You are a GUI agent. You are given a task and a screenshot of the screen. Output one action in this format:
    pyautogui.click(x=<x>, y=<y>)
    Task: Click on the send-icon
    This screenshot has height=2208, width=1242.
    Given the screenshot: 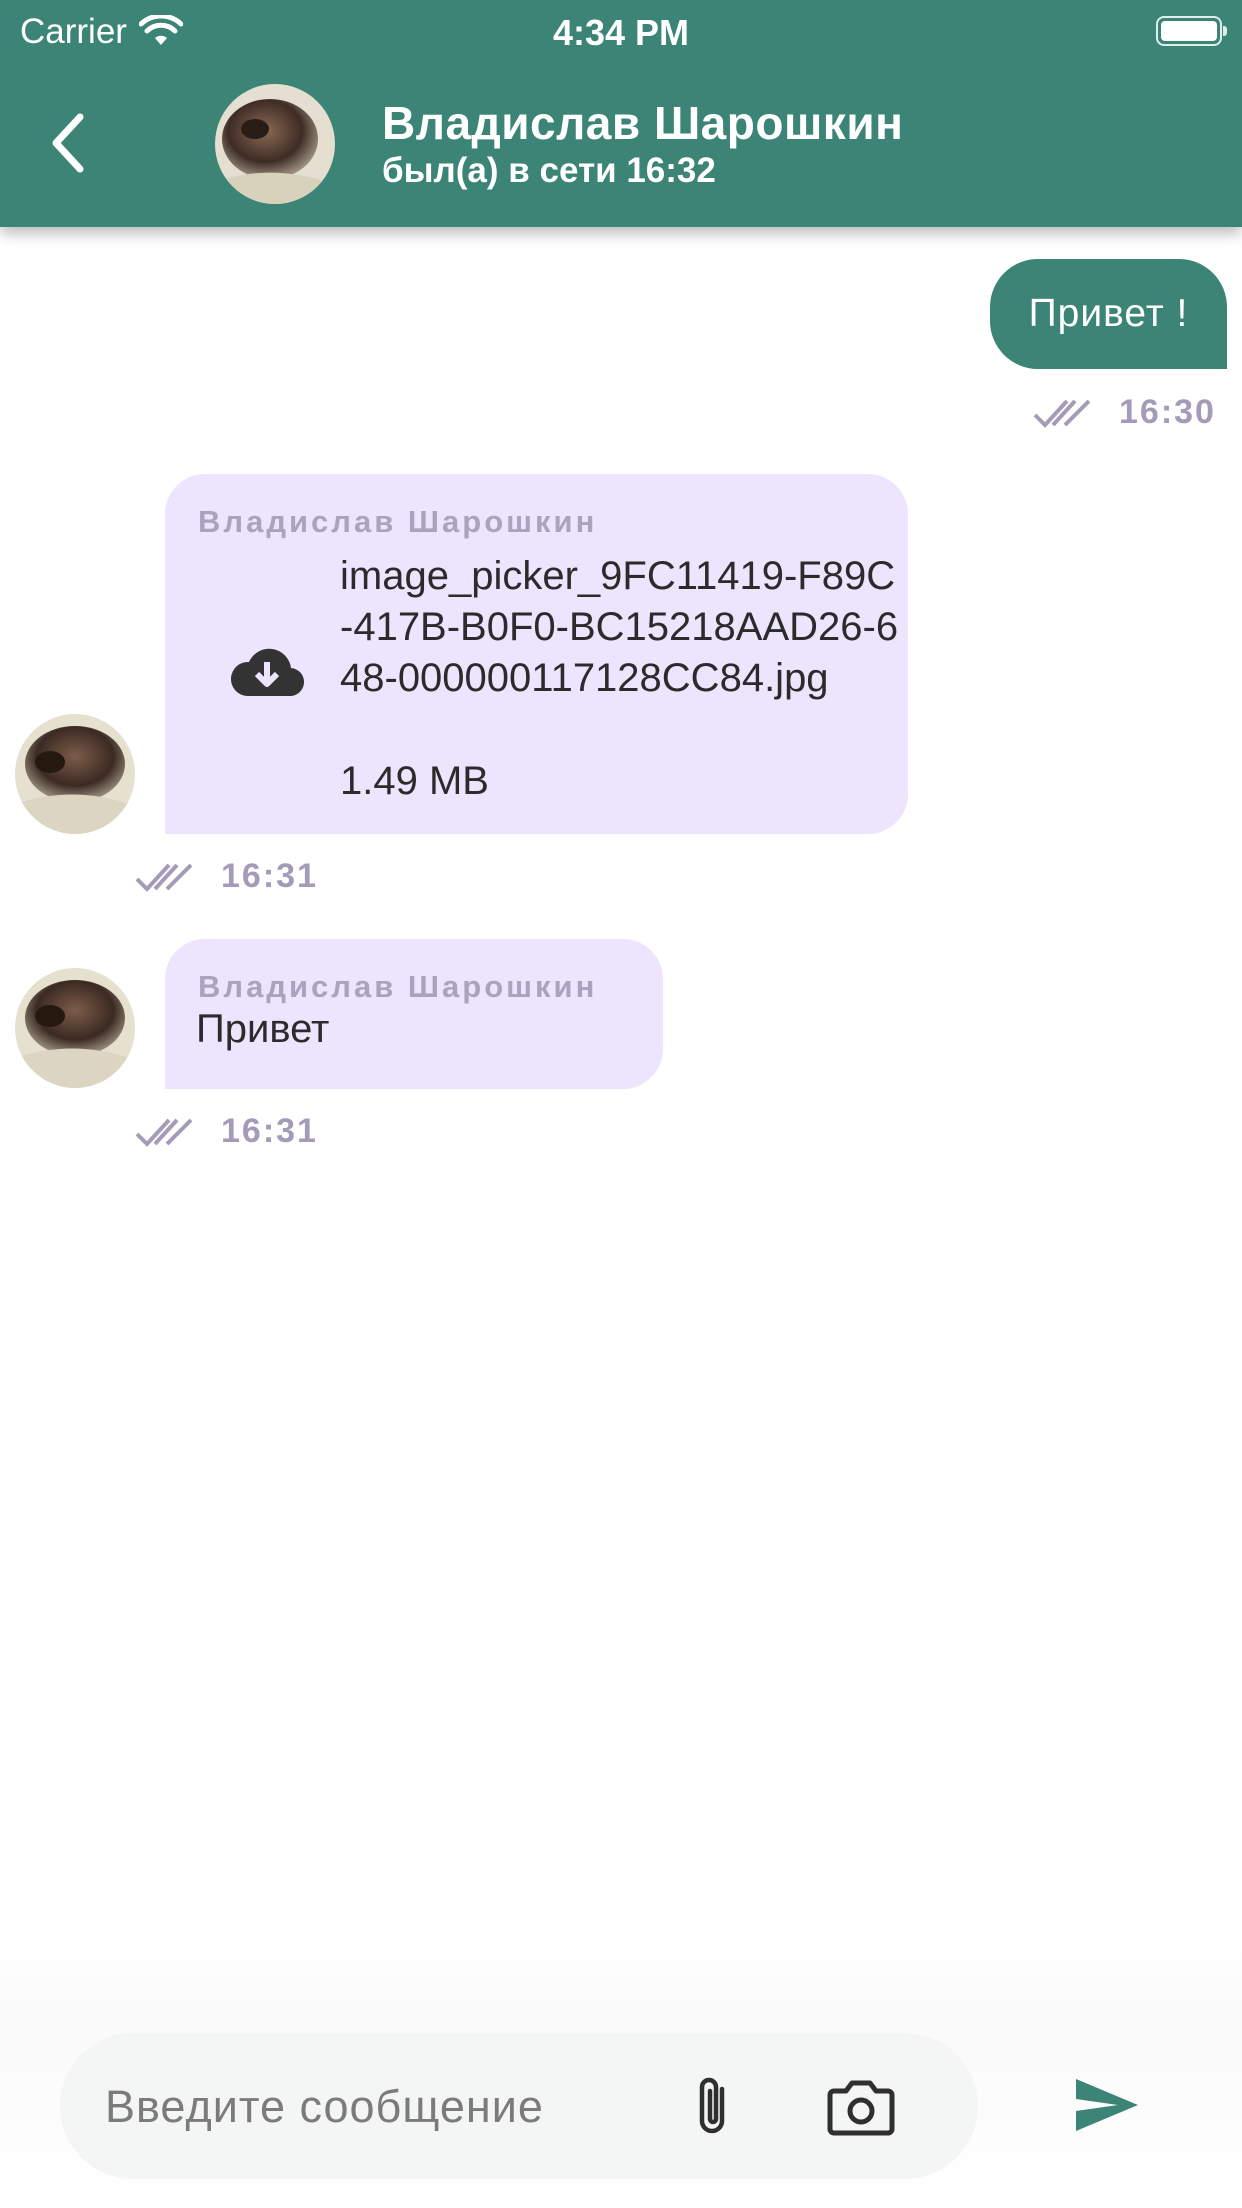 What is the action you would take?
    pyautogui.click(x=1107, y=2105)
    